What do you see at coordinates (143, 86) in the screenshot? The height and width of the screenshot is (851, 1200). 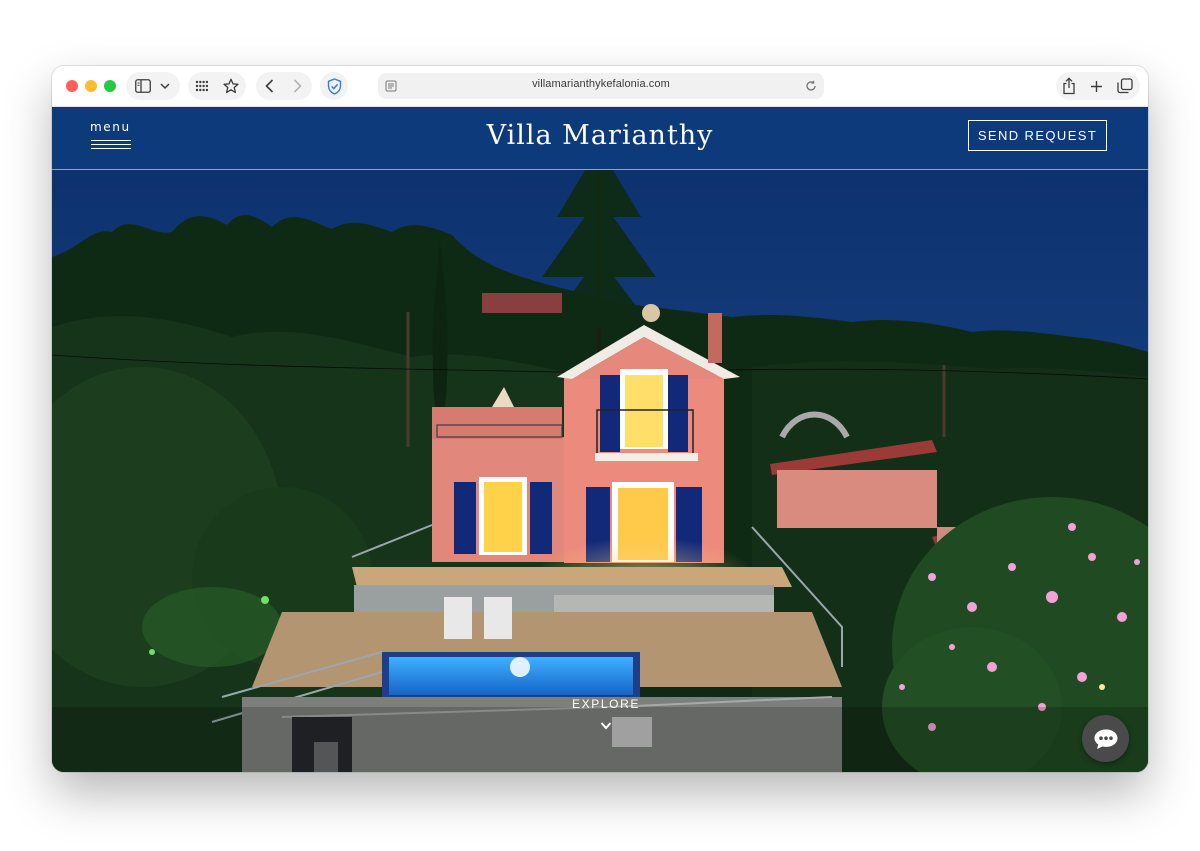 I see `sidebar-icon` at bounding box center [143, 86].